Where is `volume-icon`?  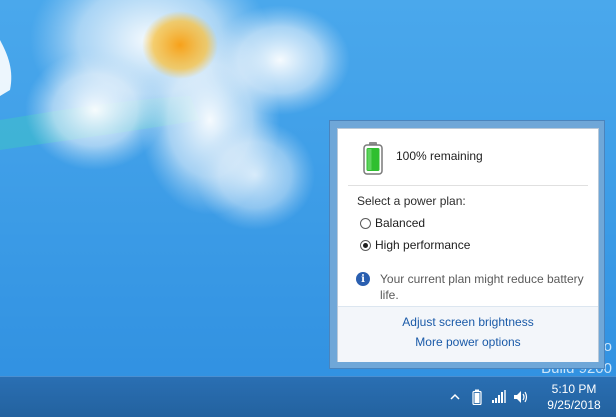
volume-icon is located at coordinates (521, 397).